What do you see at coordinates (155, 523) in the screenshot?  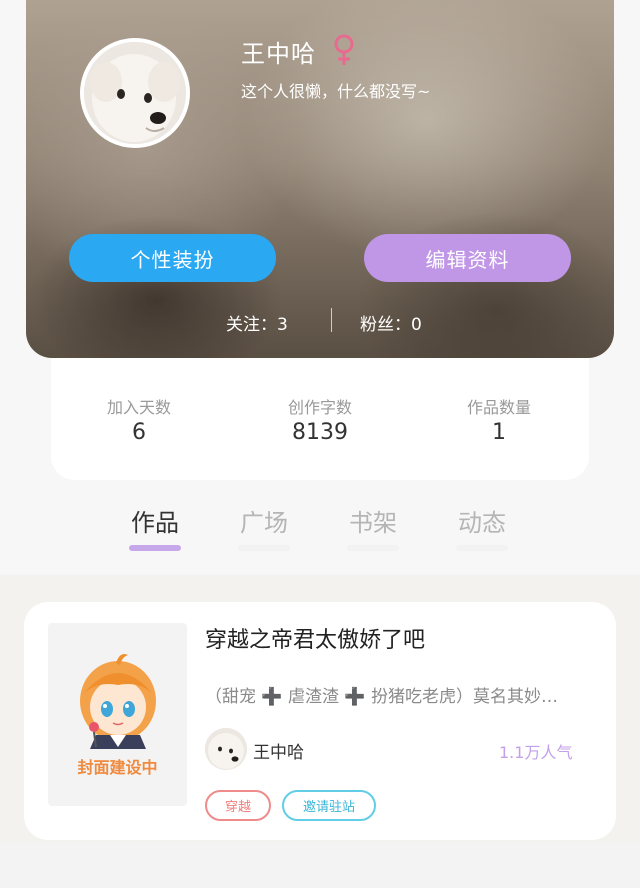 I see `tab-label: 作品` at bounding box center [155, 523].